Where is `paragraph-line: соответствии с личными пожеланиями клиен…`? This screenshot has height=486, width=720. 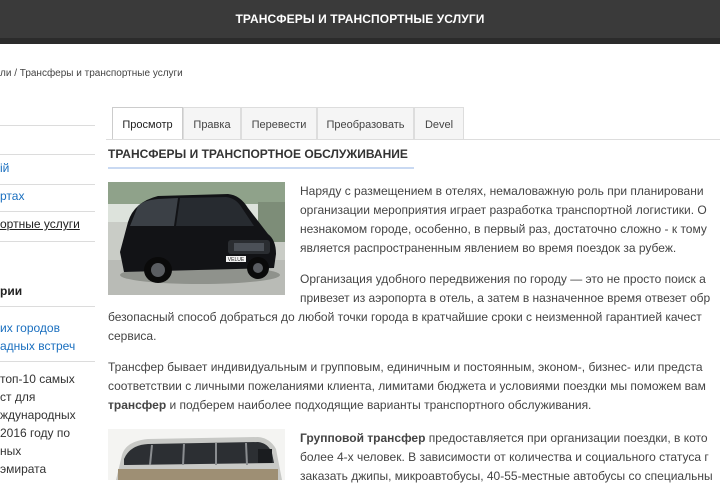
paragraph-line: соответствии с личными пожеланиями клиен… is located at coordinates (407, 386).